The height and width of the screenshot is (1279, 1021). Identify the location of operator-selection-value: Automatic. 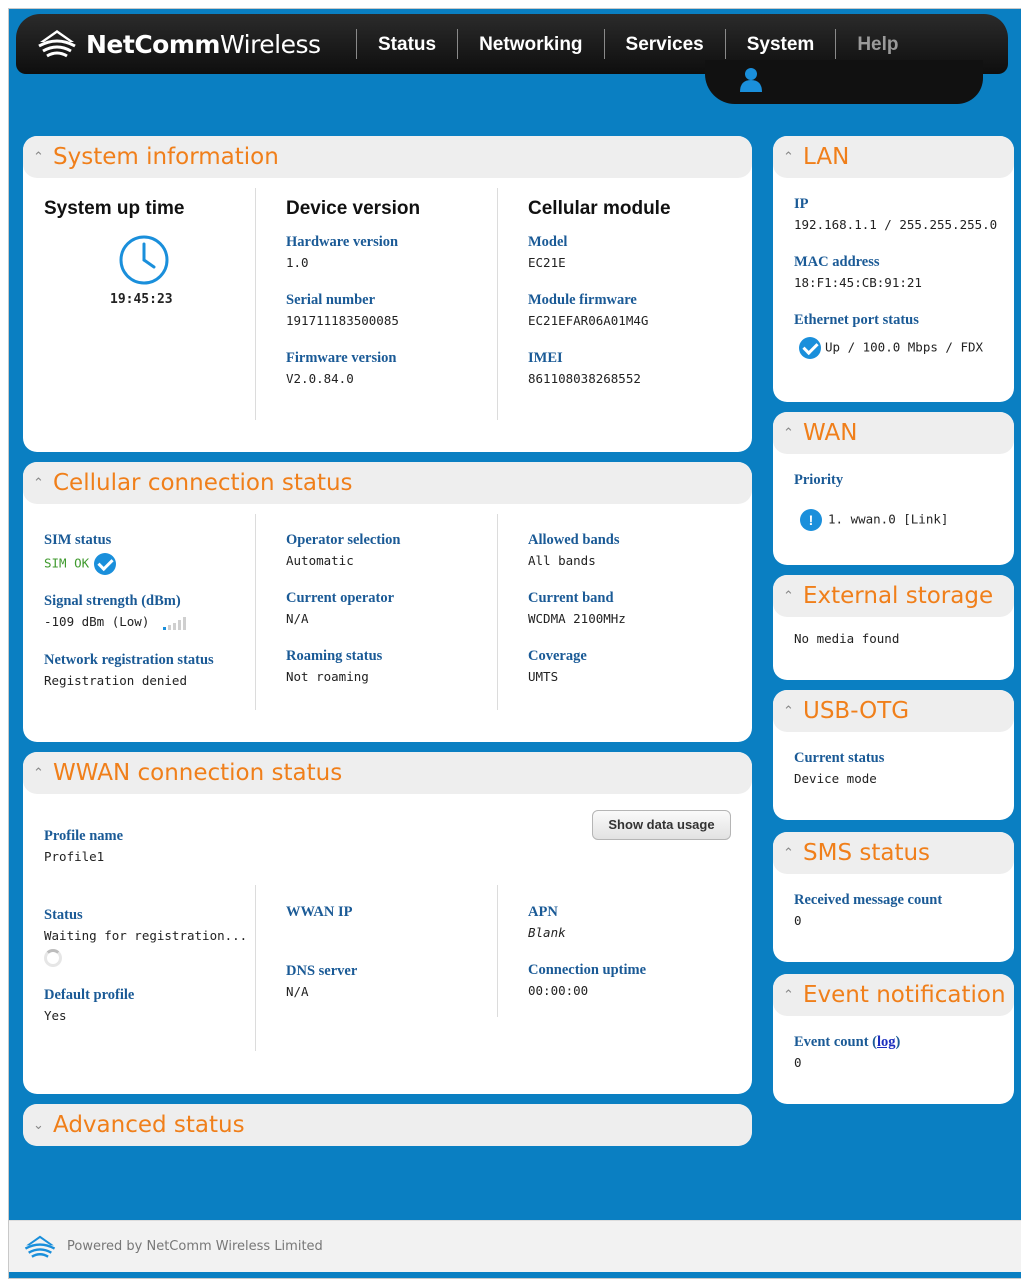
(320, 560).